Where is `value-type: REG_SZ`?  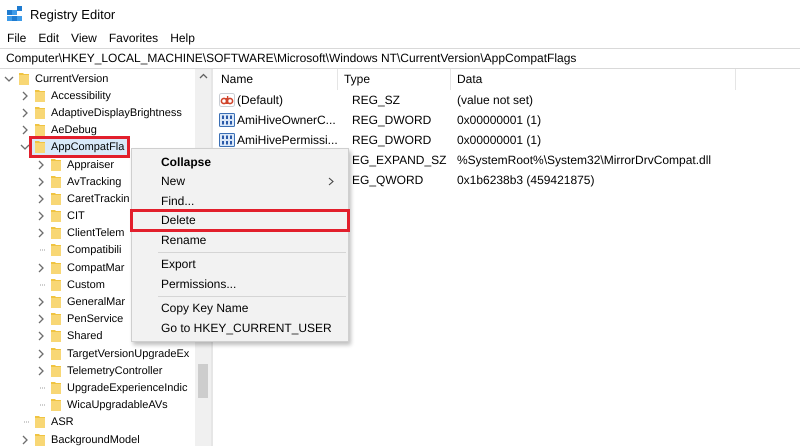 value-type: REG_SZ is located at coordinates (376, 100).